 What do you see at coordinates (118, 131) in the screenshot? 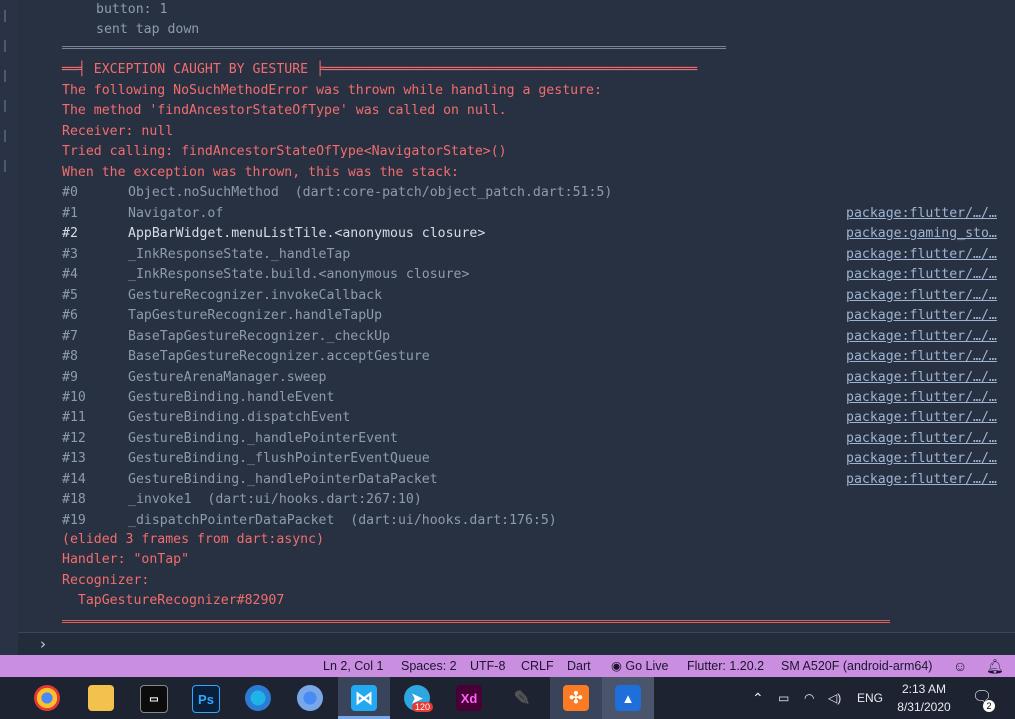
I see `error-line: Receiver: null` at bounding box center [118, 131].